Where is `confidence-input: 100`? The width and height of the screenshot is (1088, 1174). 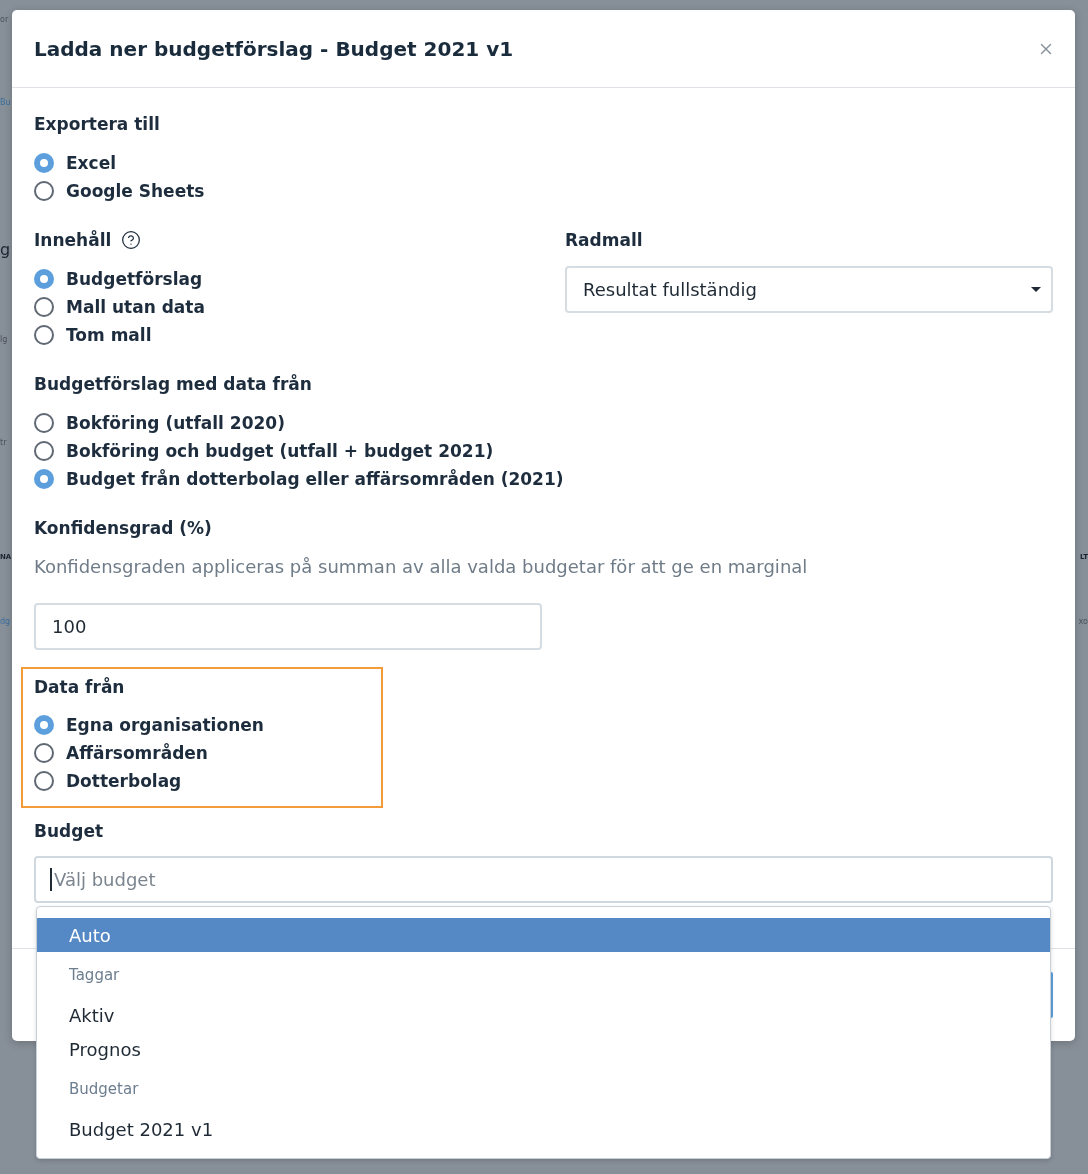 confidence-input: 100 is located at coordinates (288, 626).